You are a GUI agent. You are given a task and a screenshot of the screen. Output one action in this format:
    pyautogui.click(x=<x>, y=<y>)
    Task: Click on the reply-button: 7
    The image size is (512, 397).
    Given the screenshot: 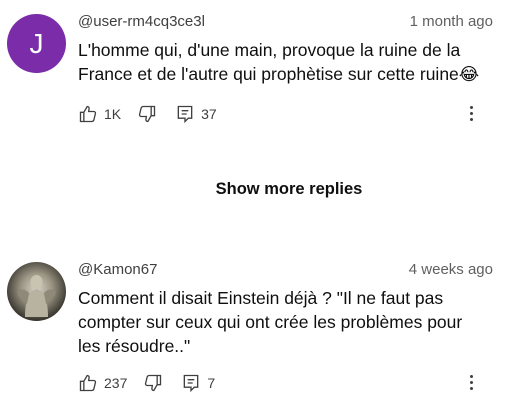 What is the action you would take?
    pyautogui.click(x=198, y=383)
    